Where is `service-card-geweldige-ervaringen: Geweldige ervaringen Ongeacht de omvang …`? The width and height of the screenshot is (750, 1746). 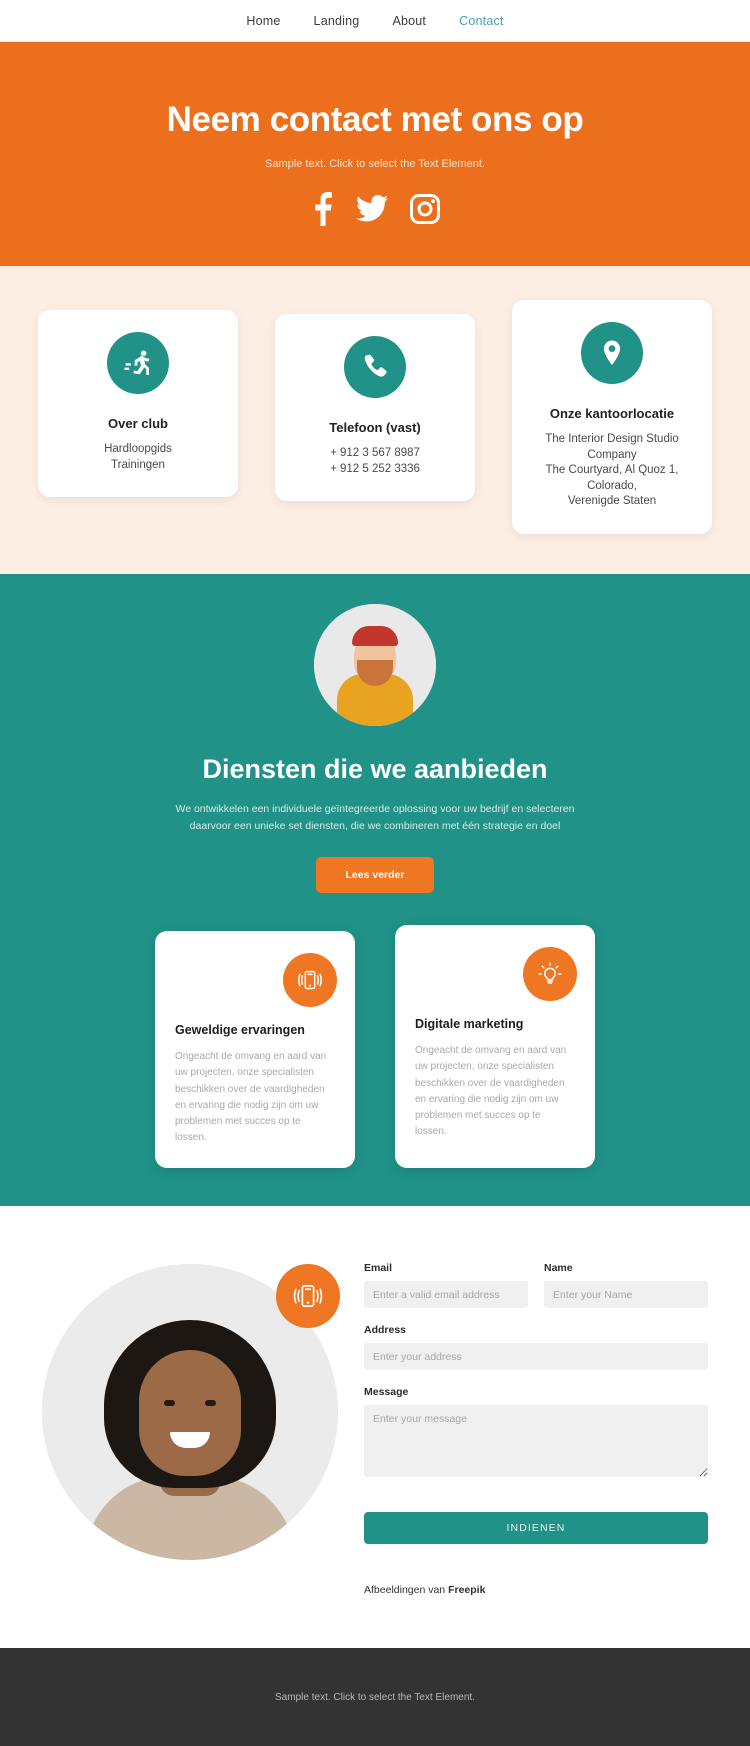 service-card-geweldige-ervaringen: Geweldige ervaringen Ongeacht de omvang … is located at coordinates (255, 1050).